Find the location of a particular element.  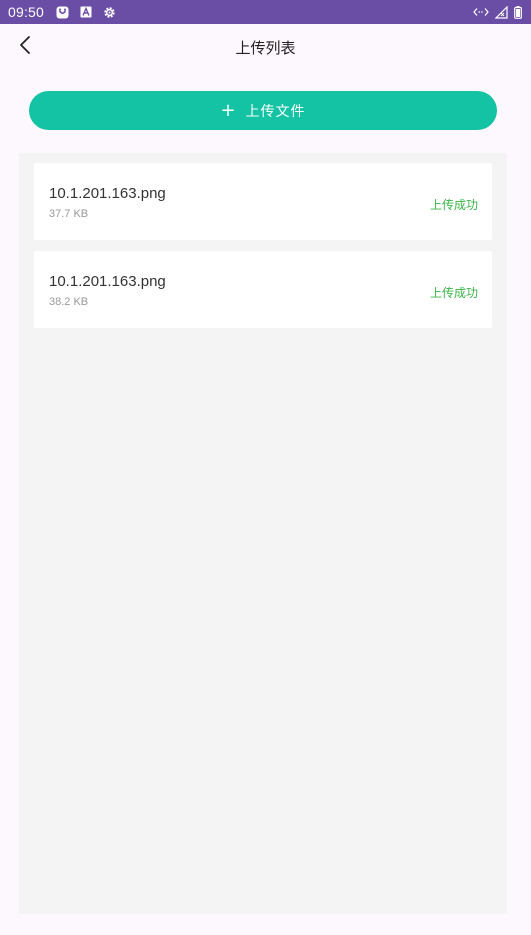

a-icon is located at coordinates (86, 12).